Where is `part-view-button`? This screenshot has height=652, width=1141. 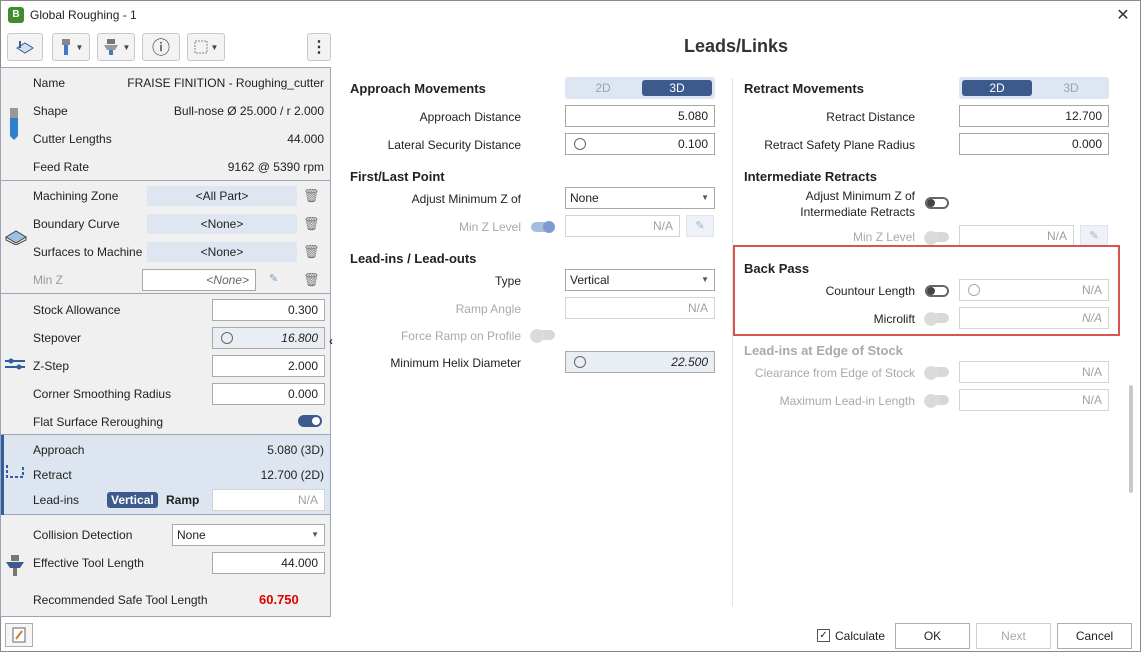
part-view-button is located at coordinates (25, 47).